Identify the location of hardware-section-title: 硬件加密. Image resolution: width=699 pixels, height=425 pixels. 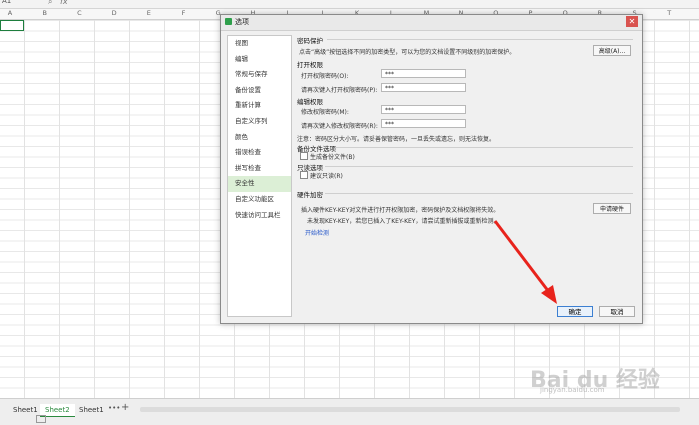
(310, 195).